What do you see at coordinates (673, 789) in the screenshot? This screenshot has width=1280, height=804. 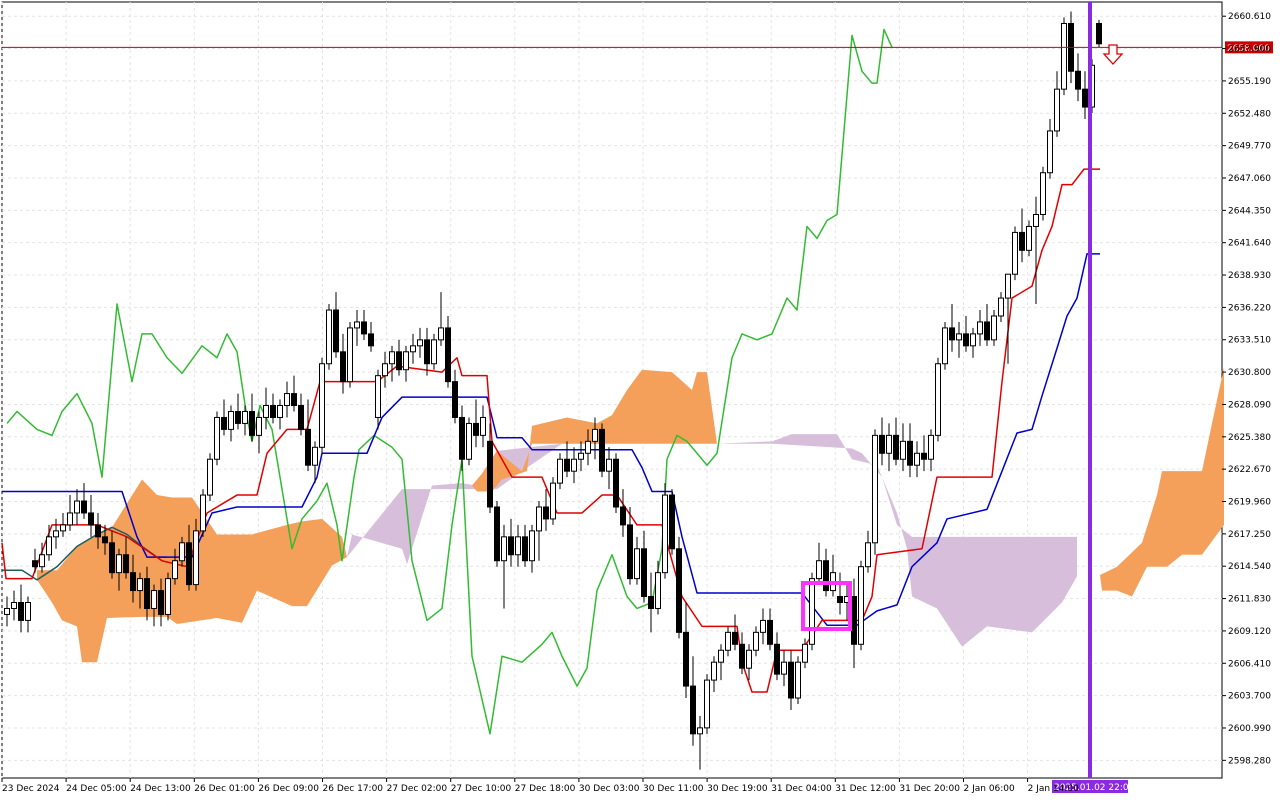 I see `x-tick-label: 30 Dec 11:00` at bounding box center [673, 789].